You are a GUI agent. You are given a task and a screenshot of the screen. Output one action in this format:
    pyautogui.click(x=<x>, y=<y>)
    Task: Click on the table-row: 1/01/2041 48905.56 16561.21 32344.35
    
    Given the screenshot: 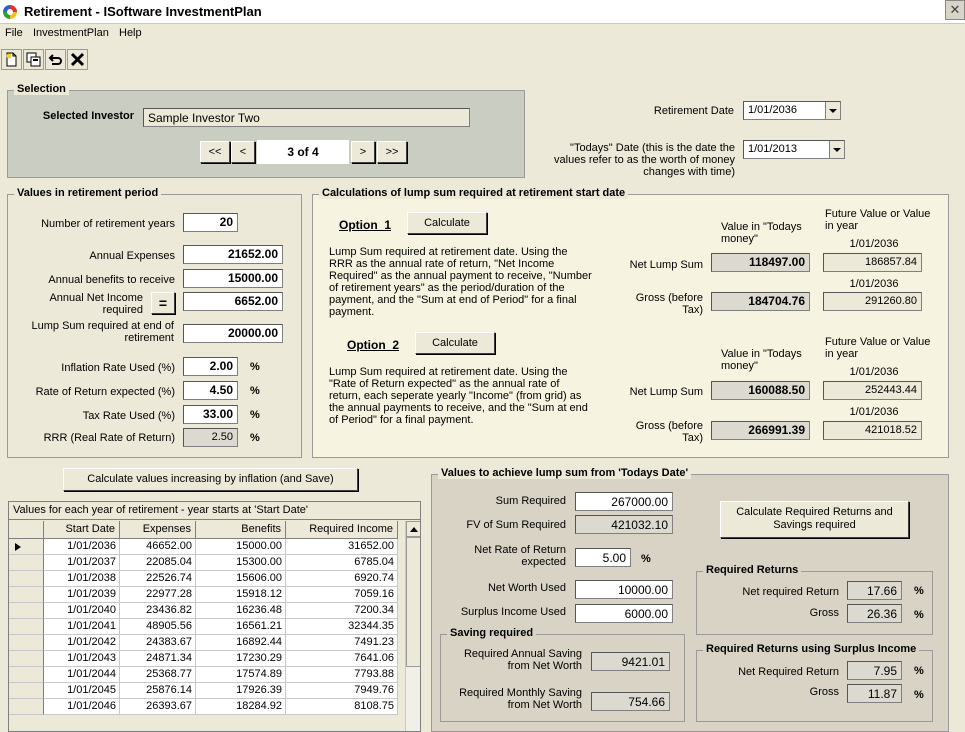 What is the action you would take?
    pyautogui.click(x=207, y=627)
    